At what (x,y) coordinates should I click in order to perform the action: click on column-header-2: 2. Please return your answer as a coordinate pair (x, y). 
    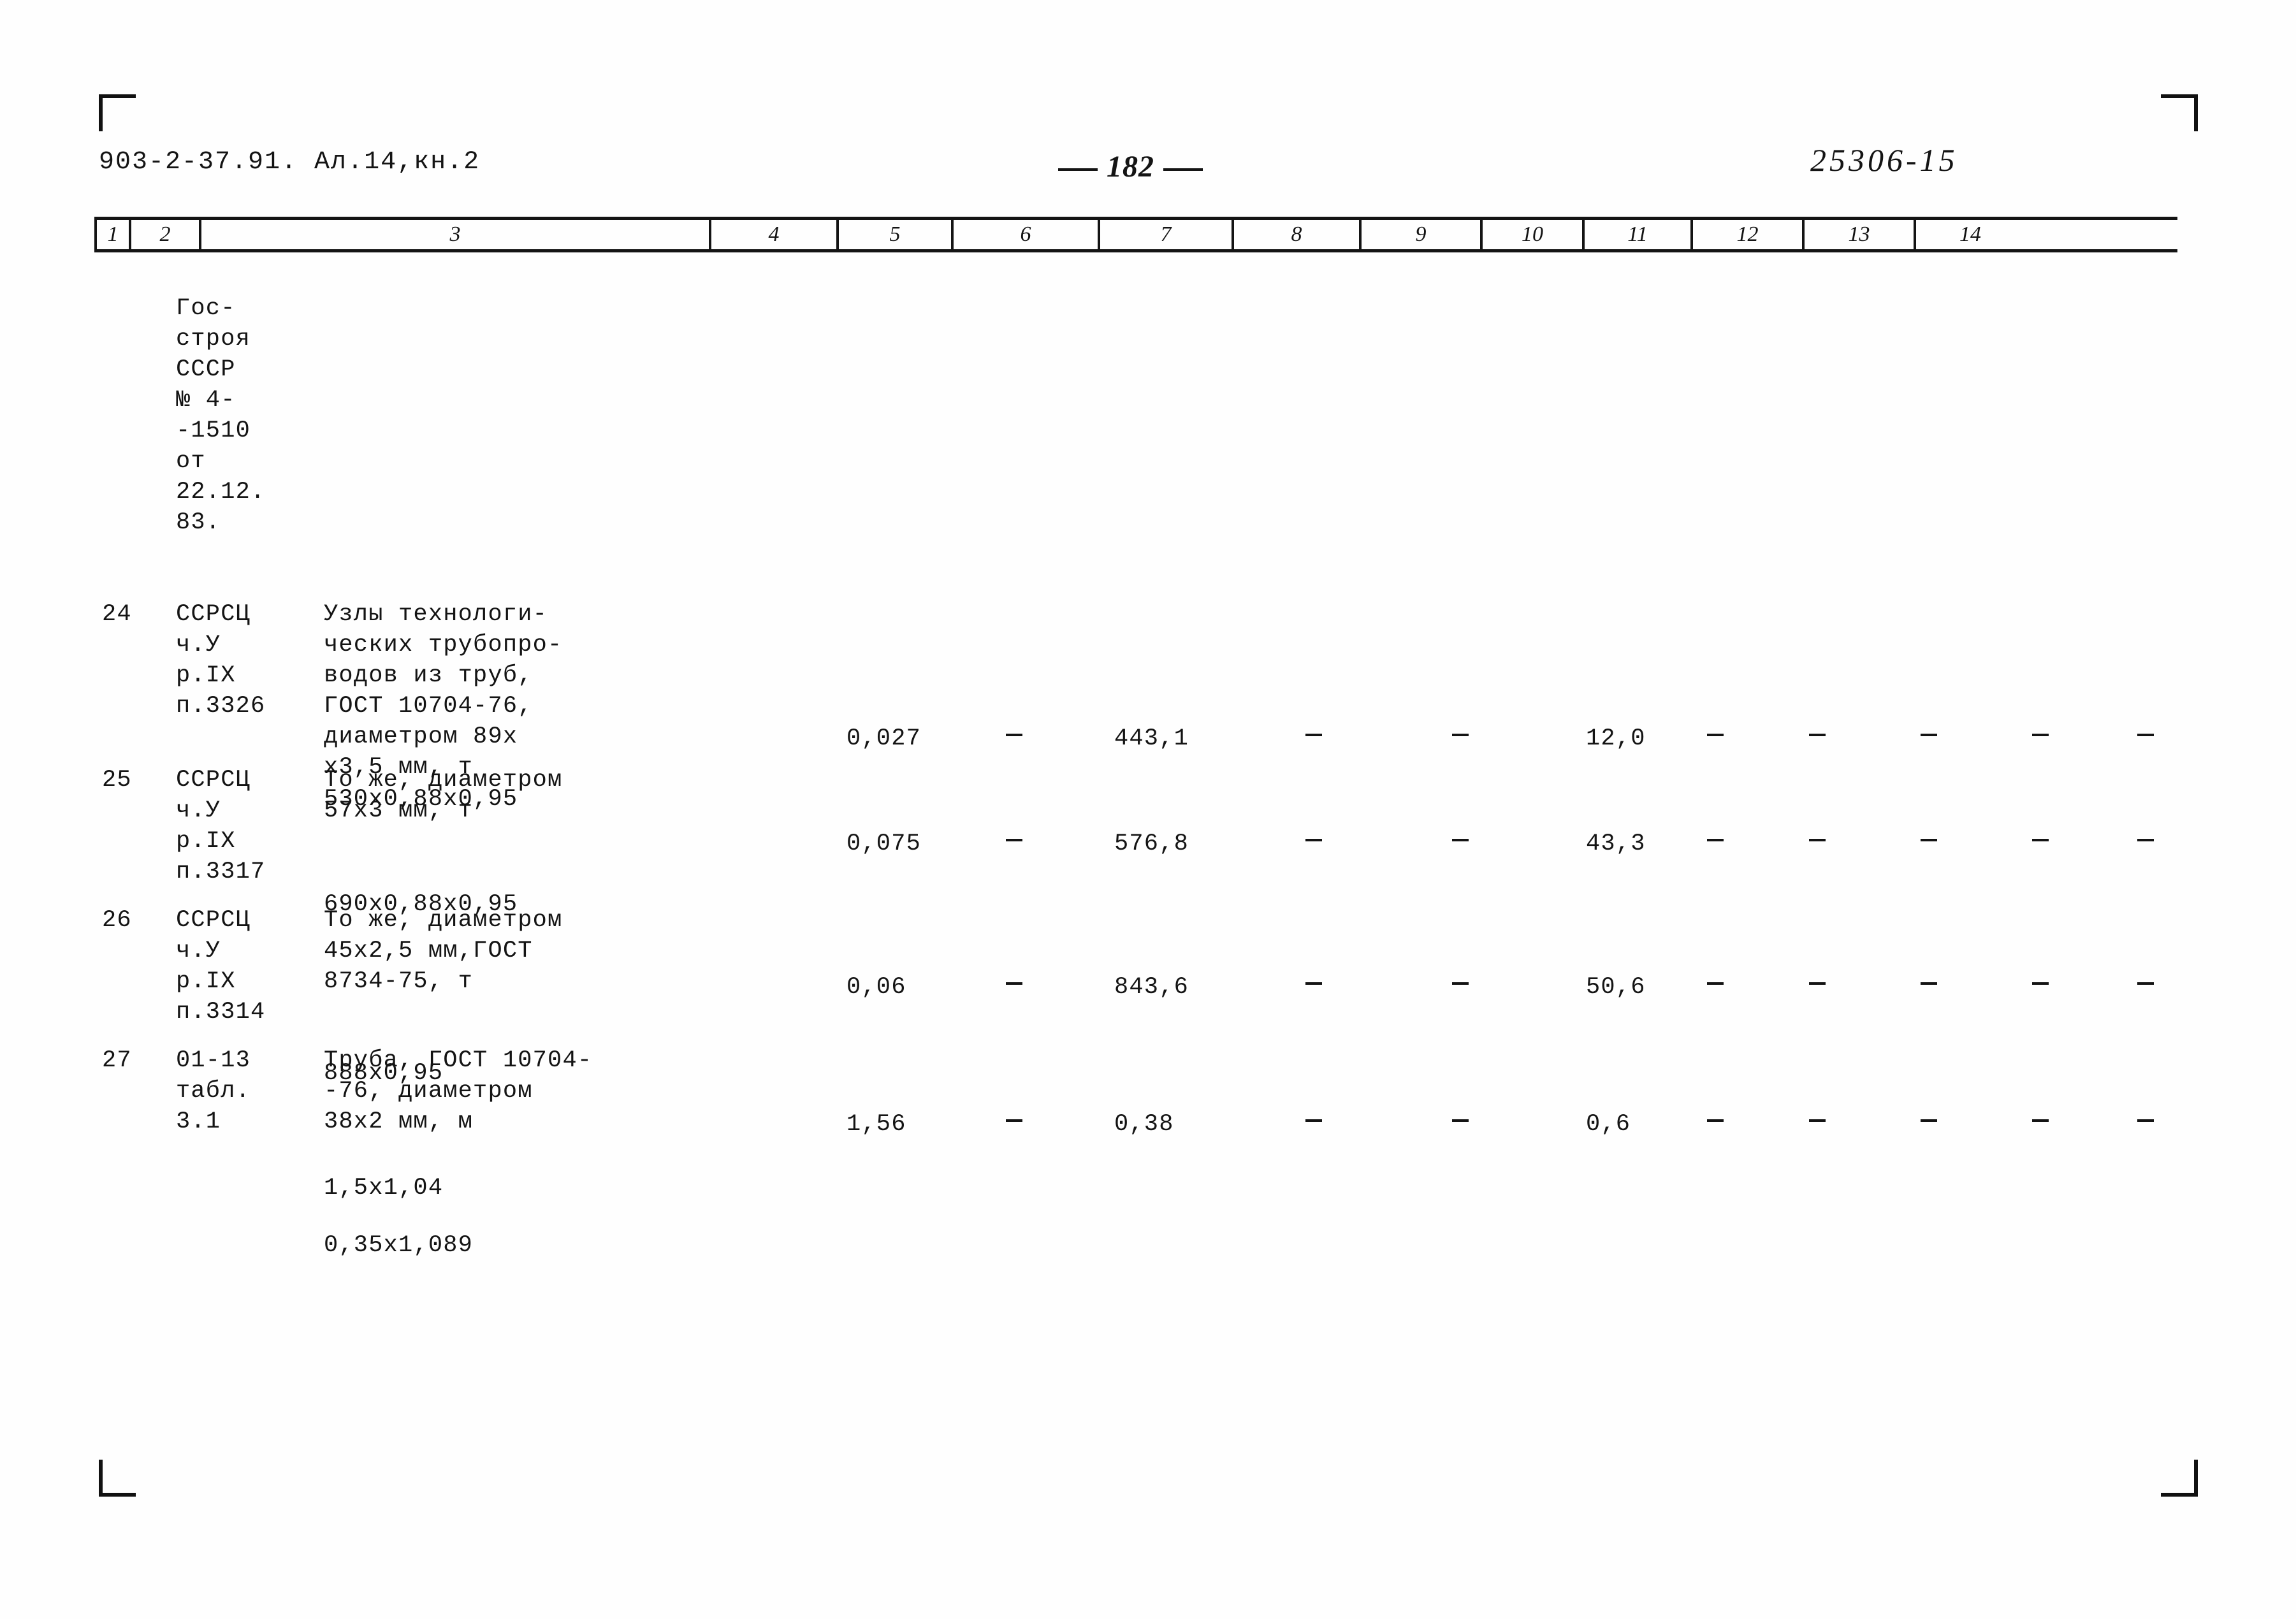
    Looking at the image, I should click on (166, 234).